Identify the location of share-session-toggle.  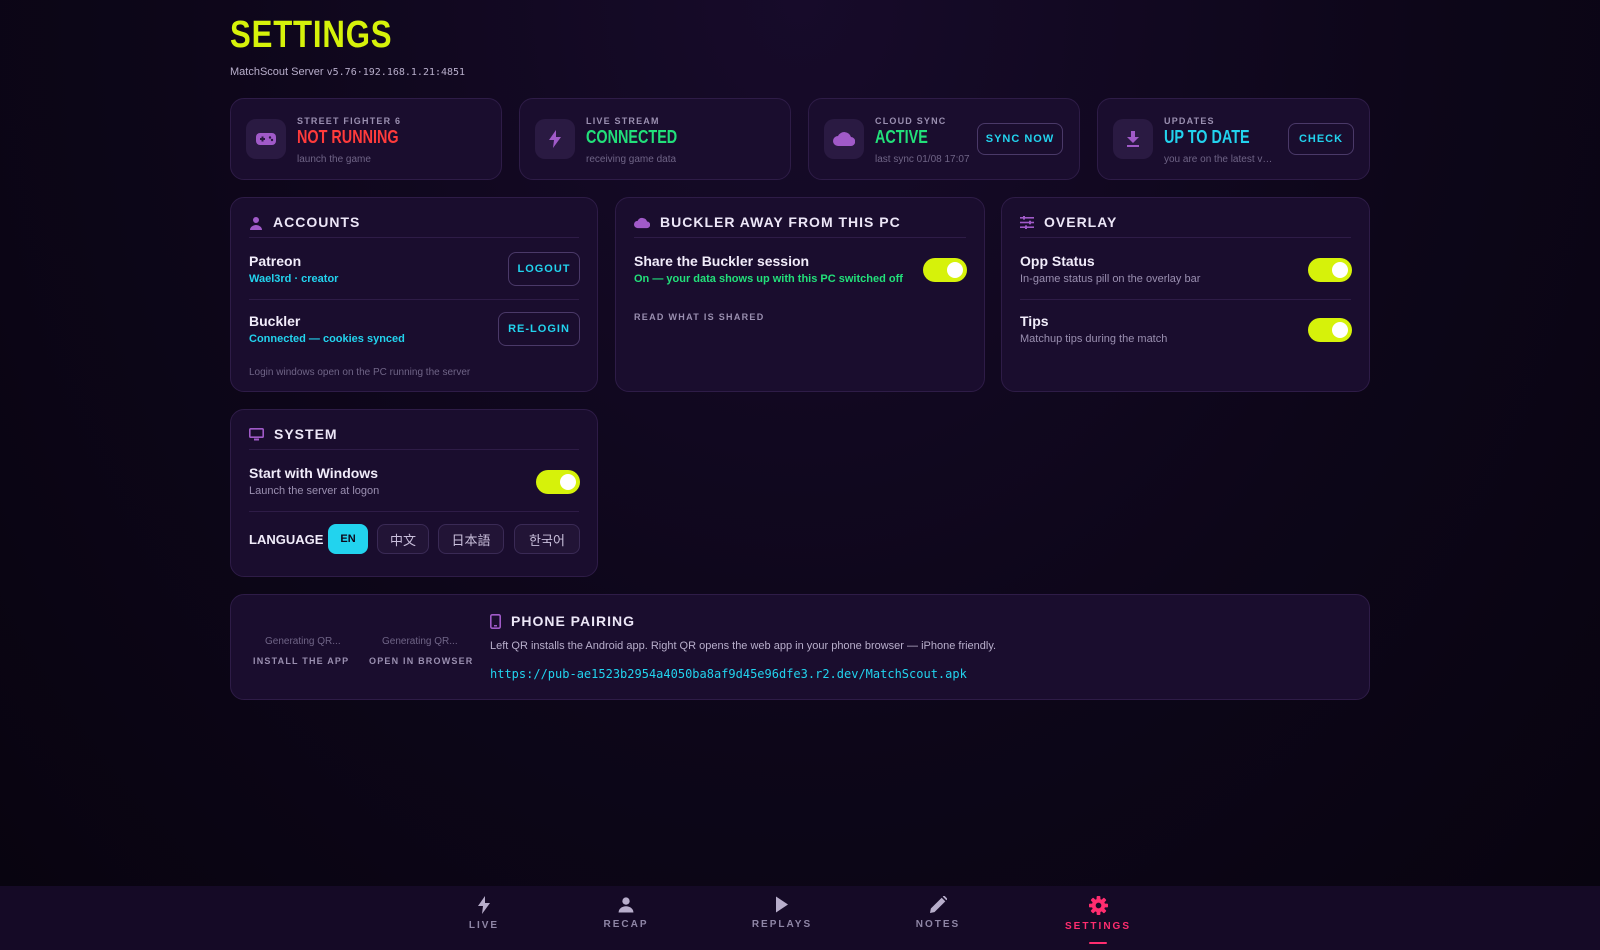
(945, 270).